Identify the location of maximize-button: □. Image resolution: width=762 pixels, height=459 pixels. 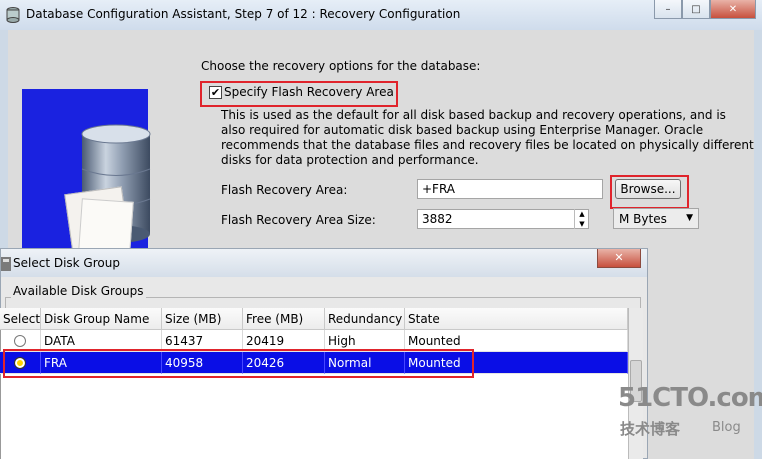
(696, 9).